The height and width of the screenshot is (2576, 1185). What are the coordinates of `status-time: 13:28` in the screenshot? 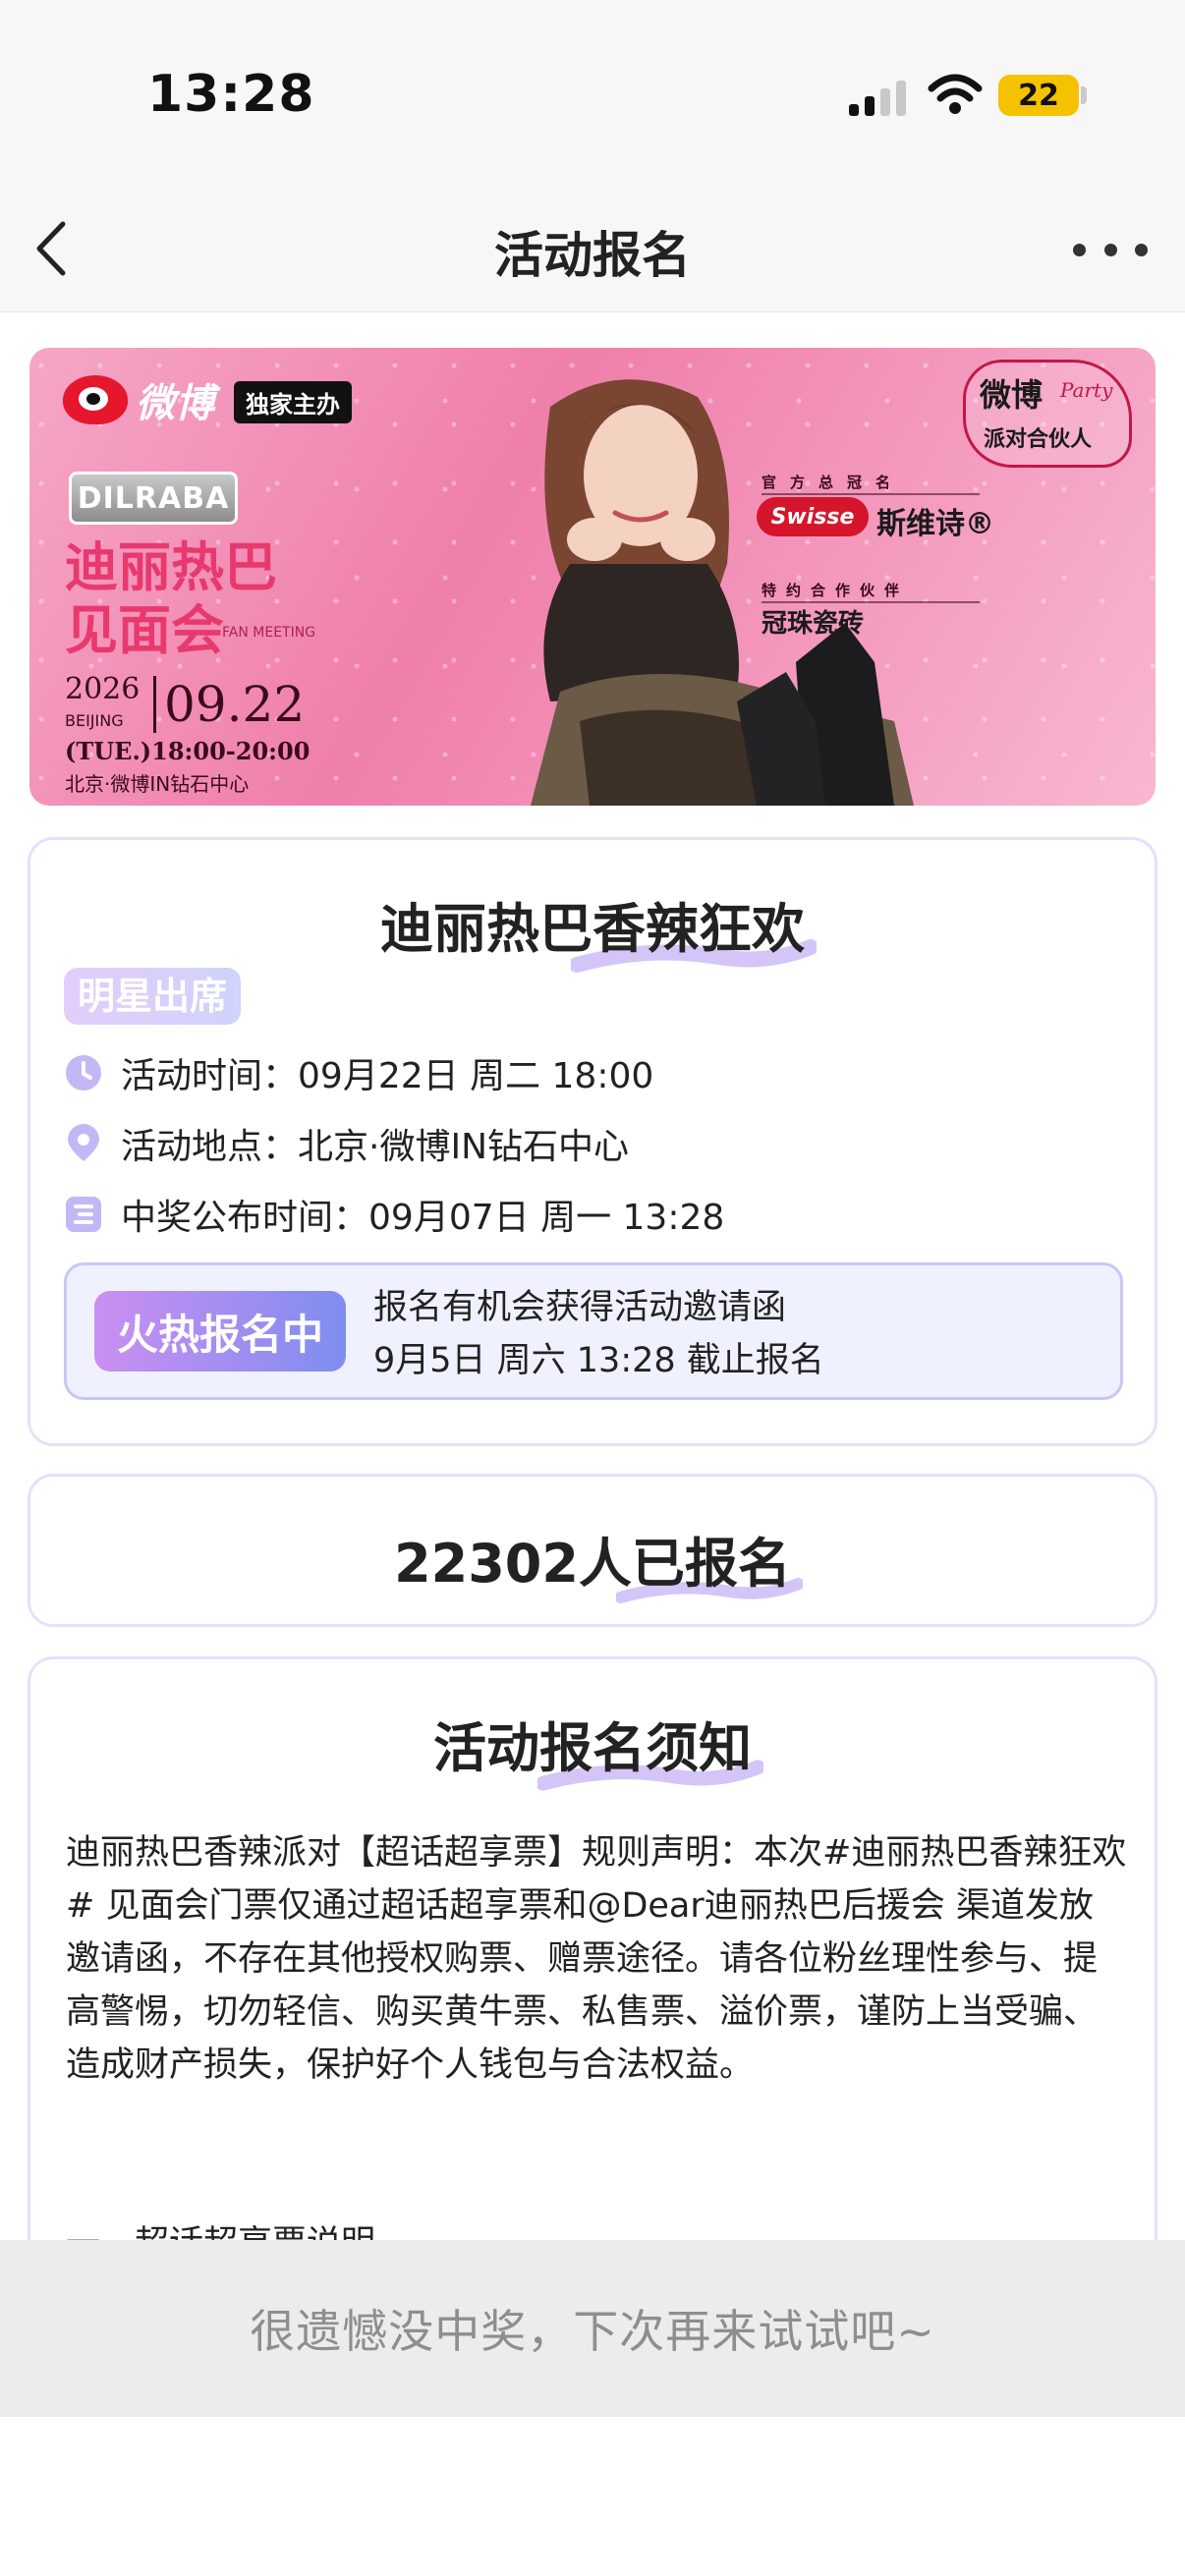 It's located at (231, 94).